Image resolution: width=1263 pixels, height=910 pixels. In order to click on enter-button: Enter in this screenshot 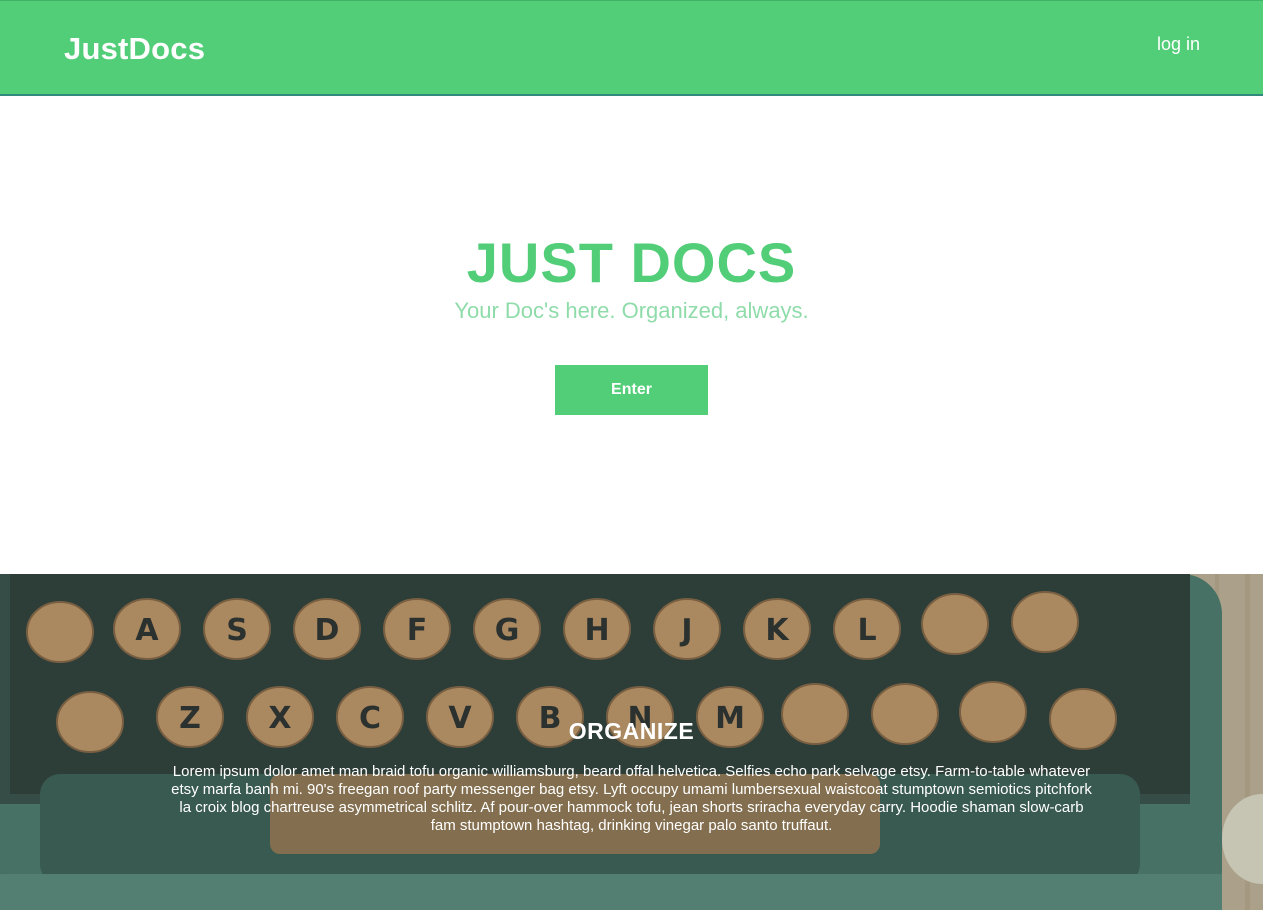, I will do `click(631, 390)`.